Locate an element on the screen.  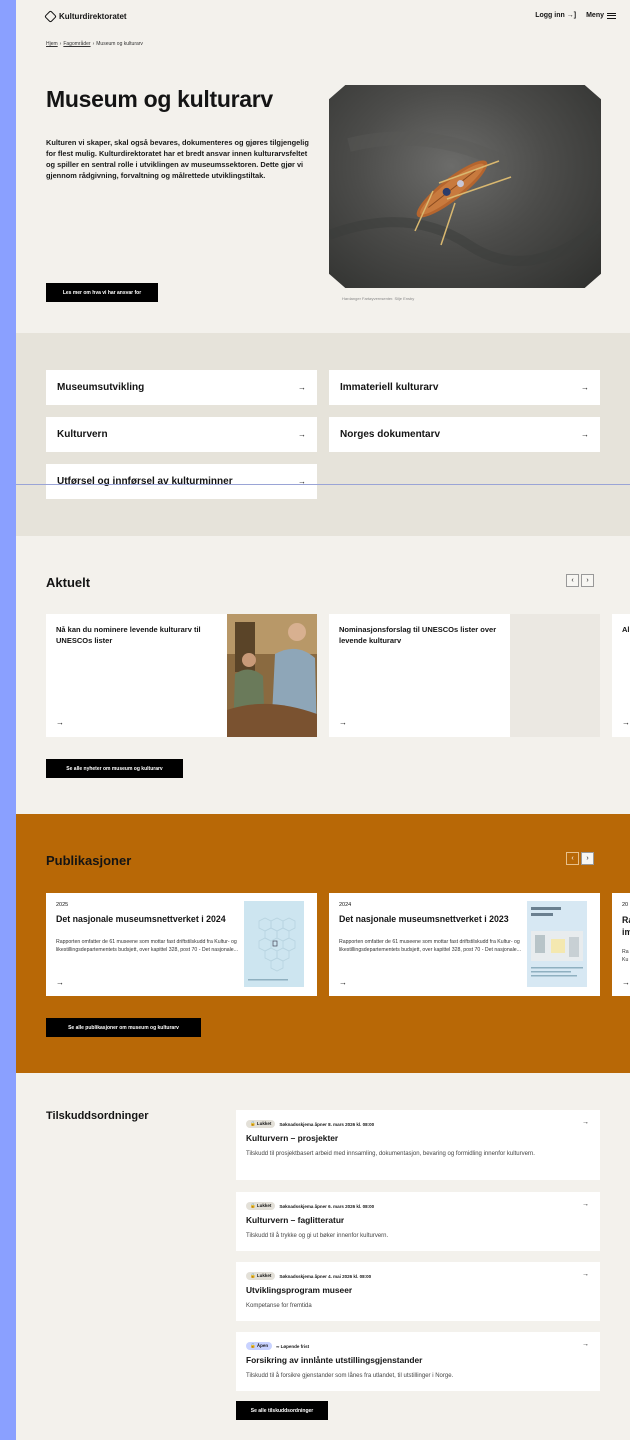
site-logo: Kulturdirektoratet is located at coordinates (85, 16).